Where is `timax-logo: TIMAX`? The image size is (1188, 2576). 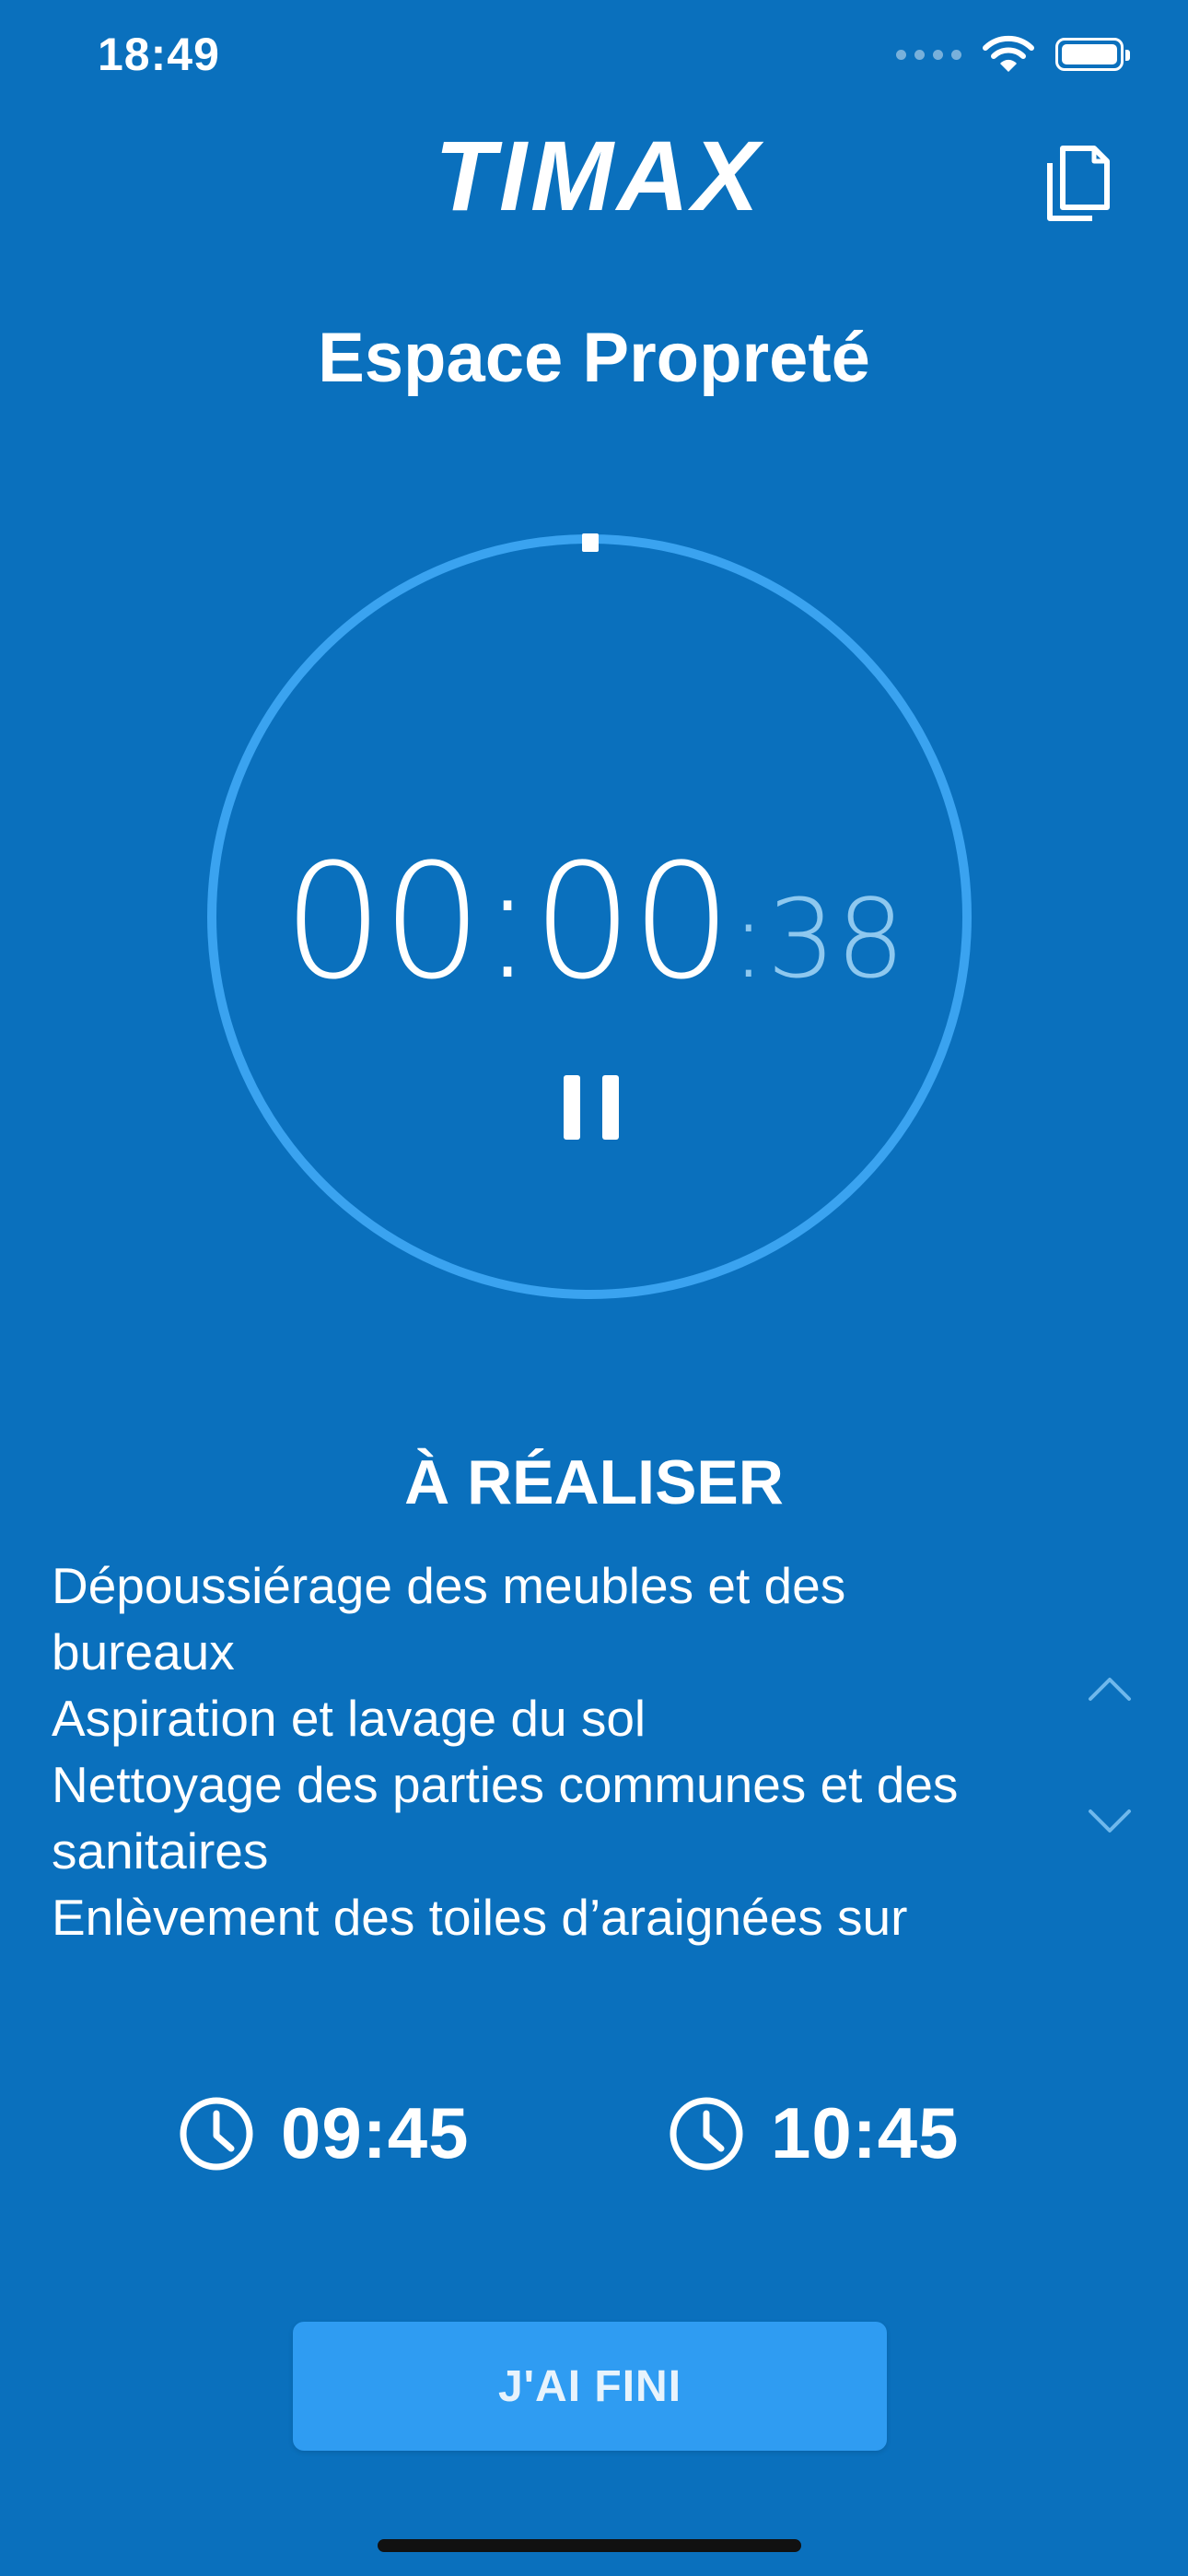
timax-logo: TIMAX is located at coordinates (599, 179).